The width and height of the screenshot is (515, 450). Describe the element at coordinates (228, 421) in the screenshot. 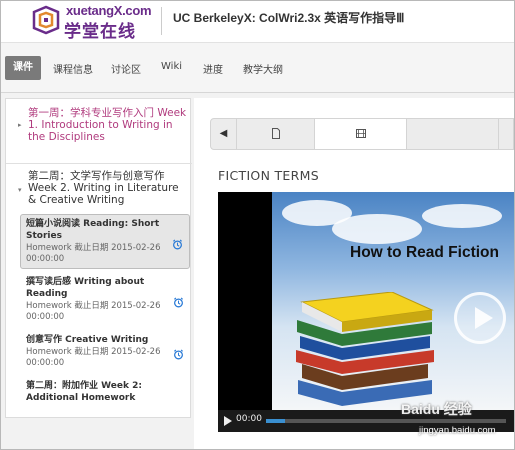

I see `play-control-icon` at that location.